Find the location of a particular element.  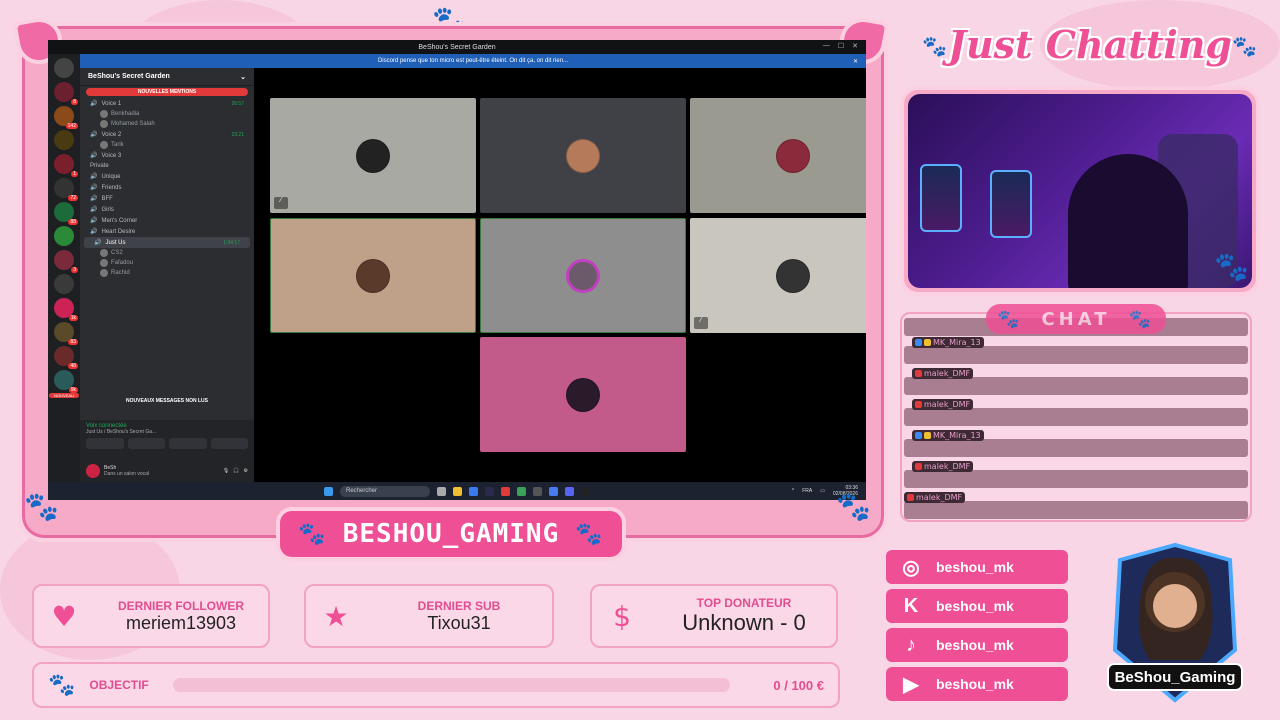

channel-voice: 🔊 BFF is located at coordinates (167, 198).